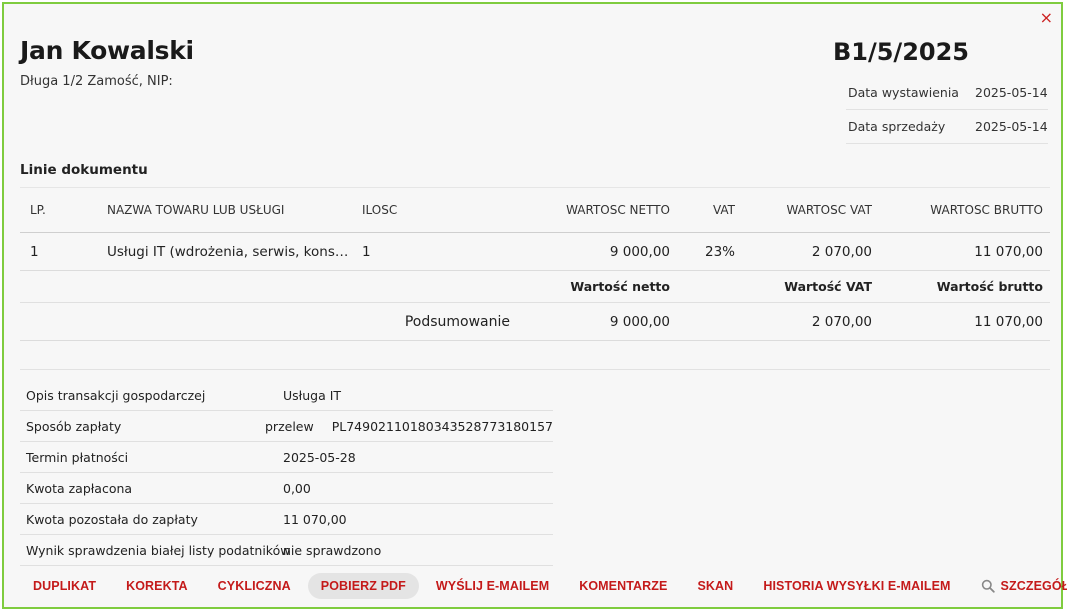 The height and width of the screenshot is (615, 1067). I want to click on payment-method-value: przelew PL74902110180343528773180157, so click(406, 426).